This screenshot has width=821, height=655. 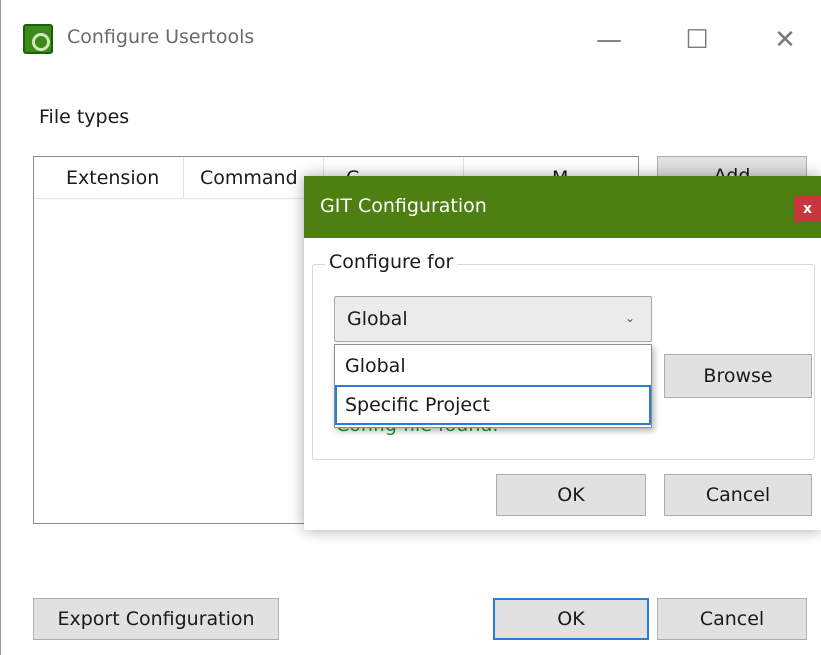 I want to click on export-configuration-button: Export Configuration, so click(x=156, y=619).